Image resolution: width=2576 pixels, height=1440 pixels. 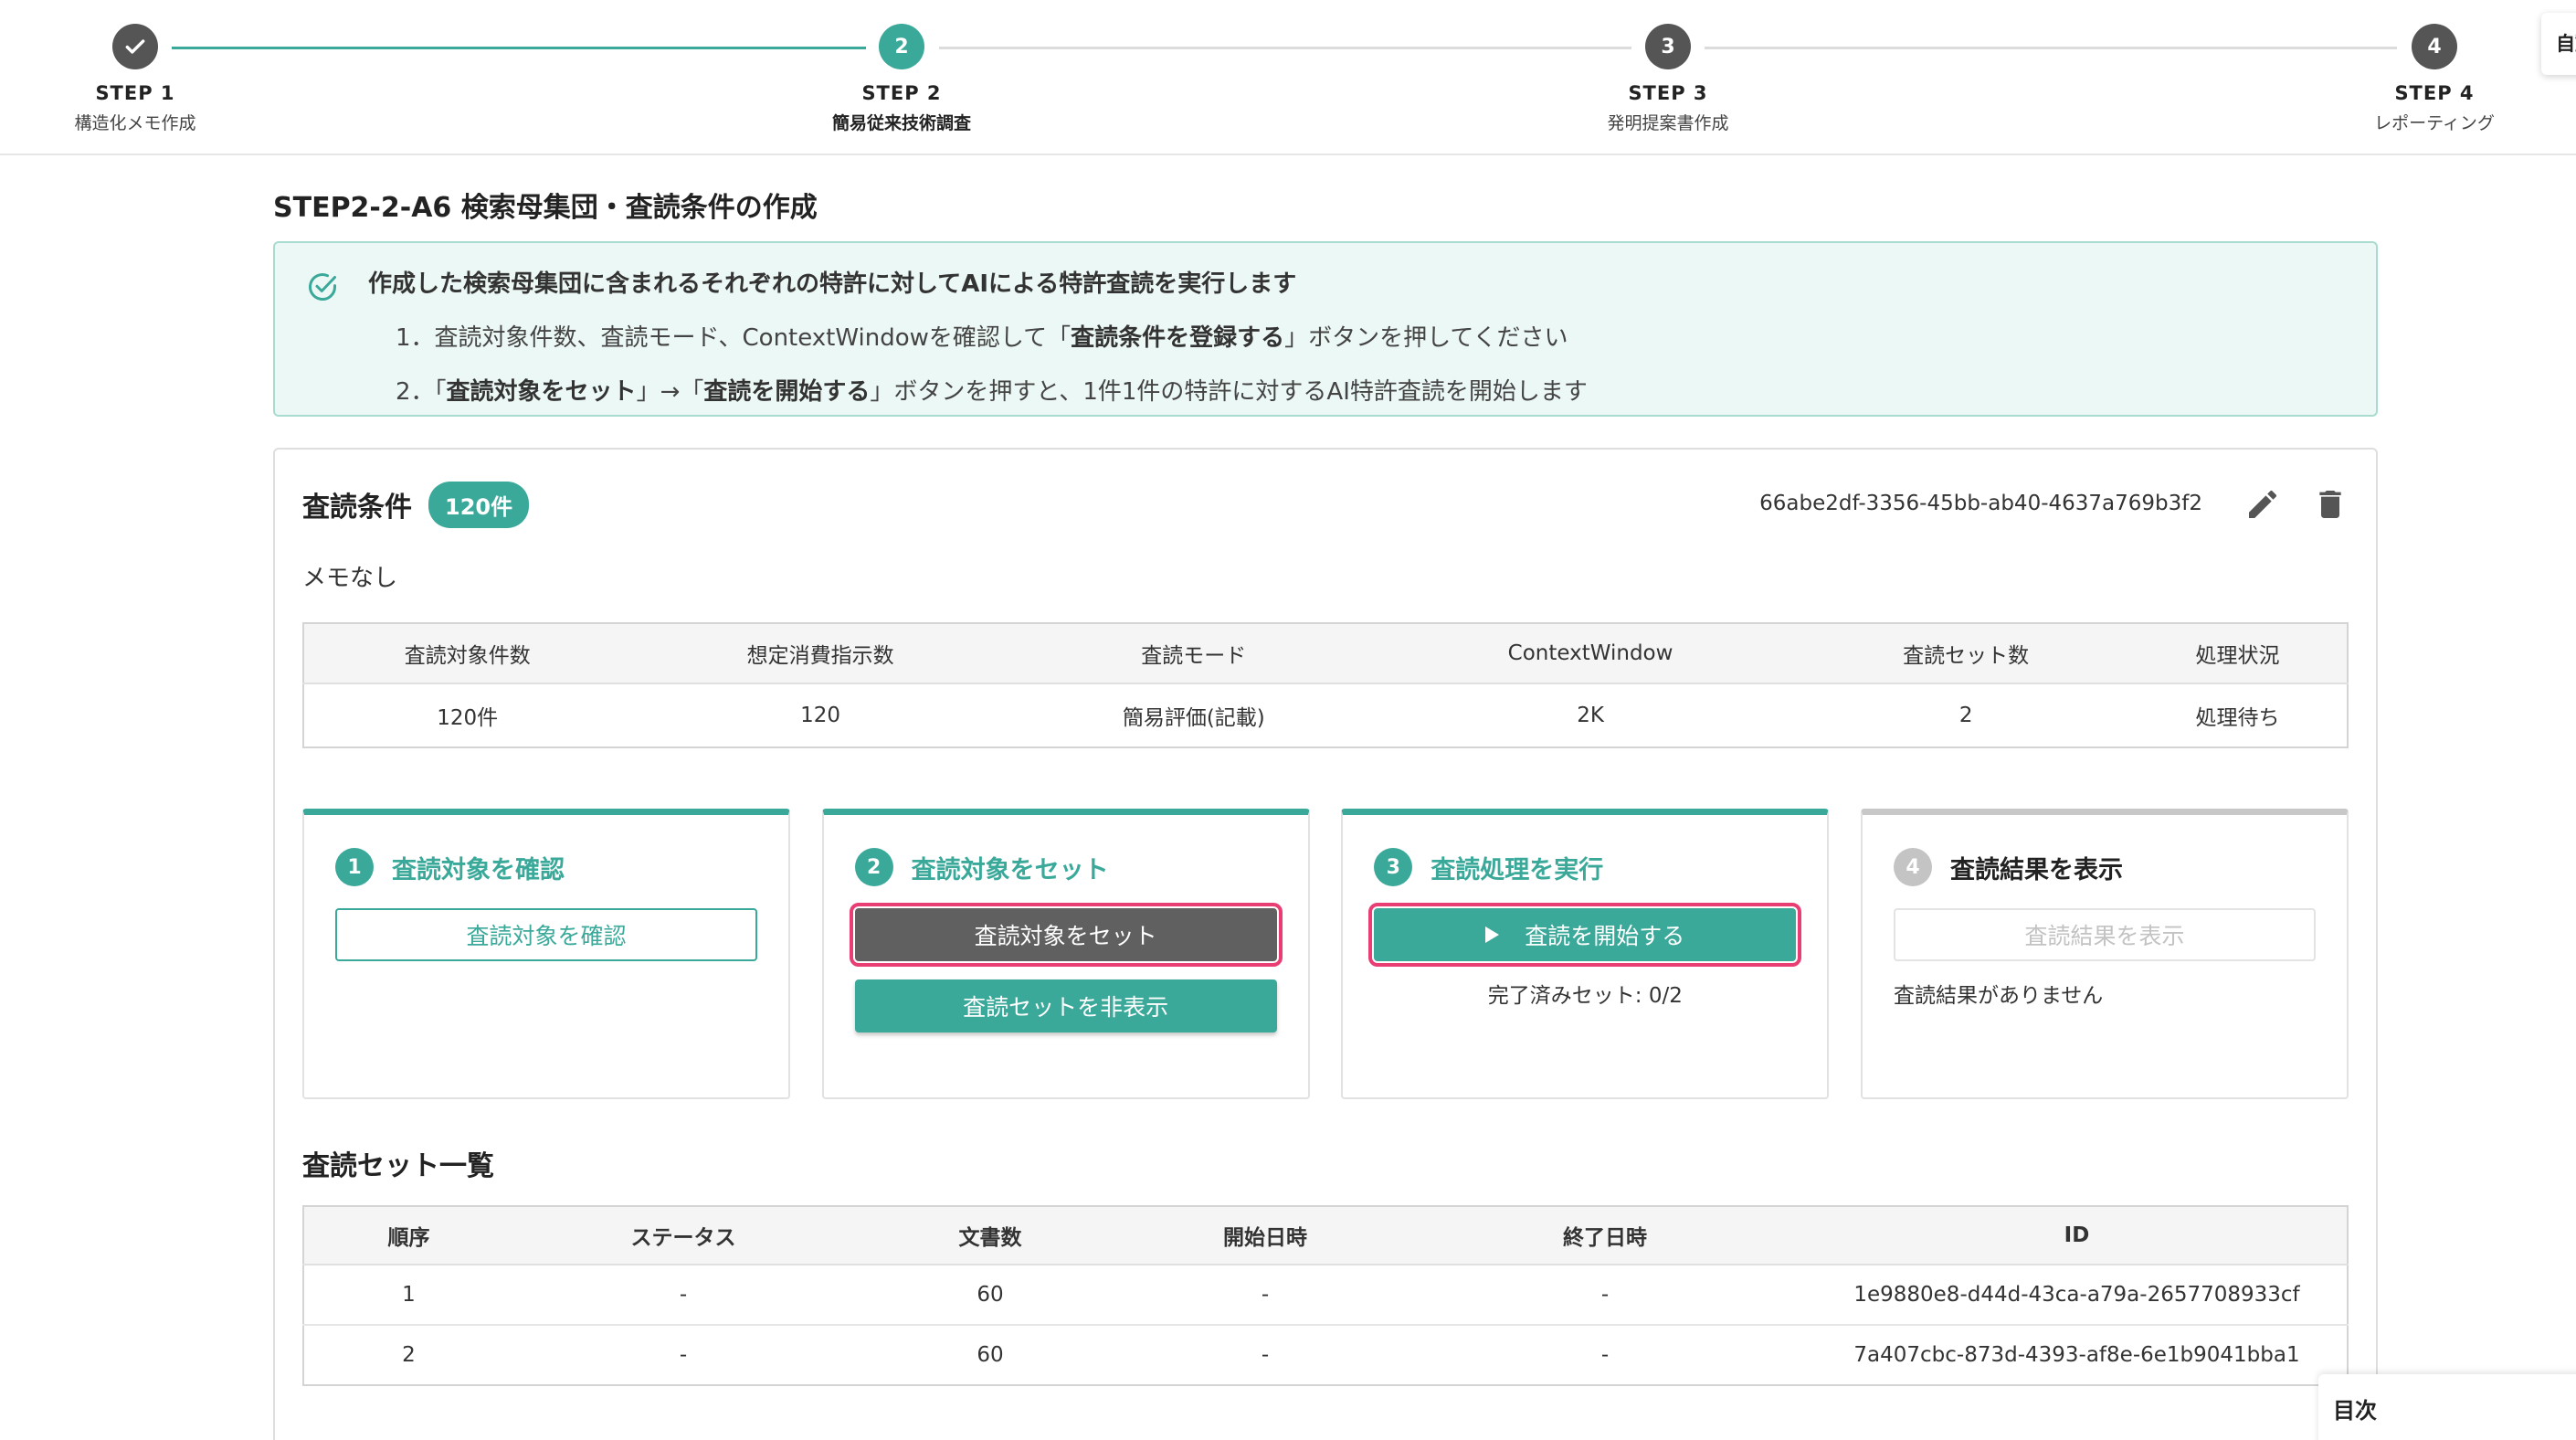 What do you see at coordinates (135, 79) in the screenshot?
I see `step-1: STEP 1 構造化メモ作成` at bounding box center [135, 79].